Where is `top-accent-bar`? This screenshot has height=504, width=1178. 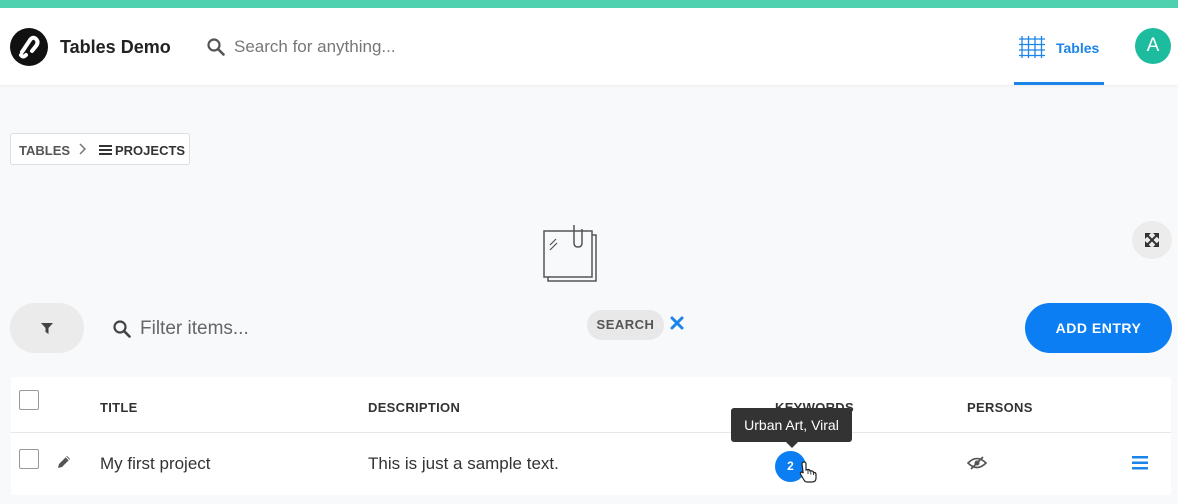
top-accent-bar is located at coordinates (589, 4).